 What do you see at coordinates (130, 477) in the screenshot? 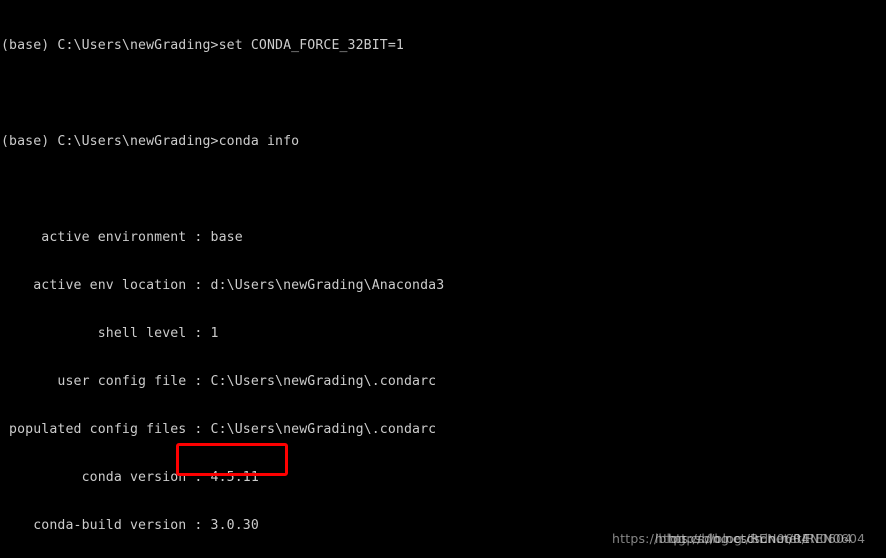
I see `terminal-line: conda version : 4.5.11` at bounding box center [130, 477].